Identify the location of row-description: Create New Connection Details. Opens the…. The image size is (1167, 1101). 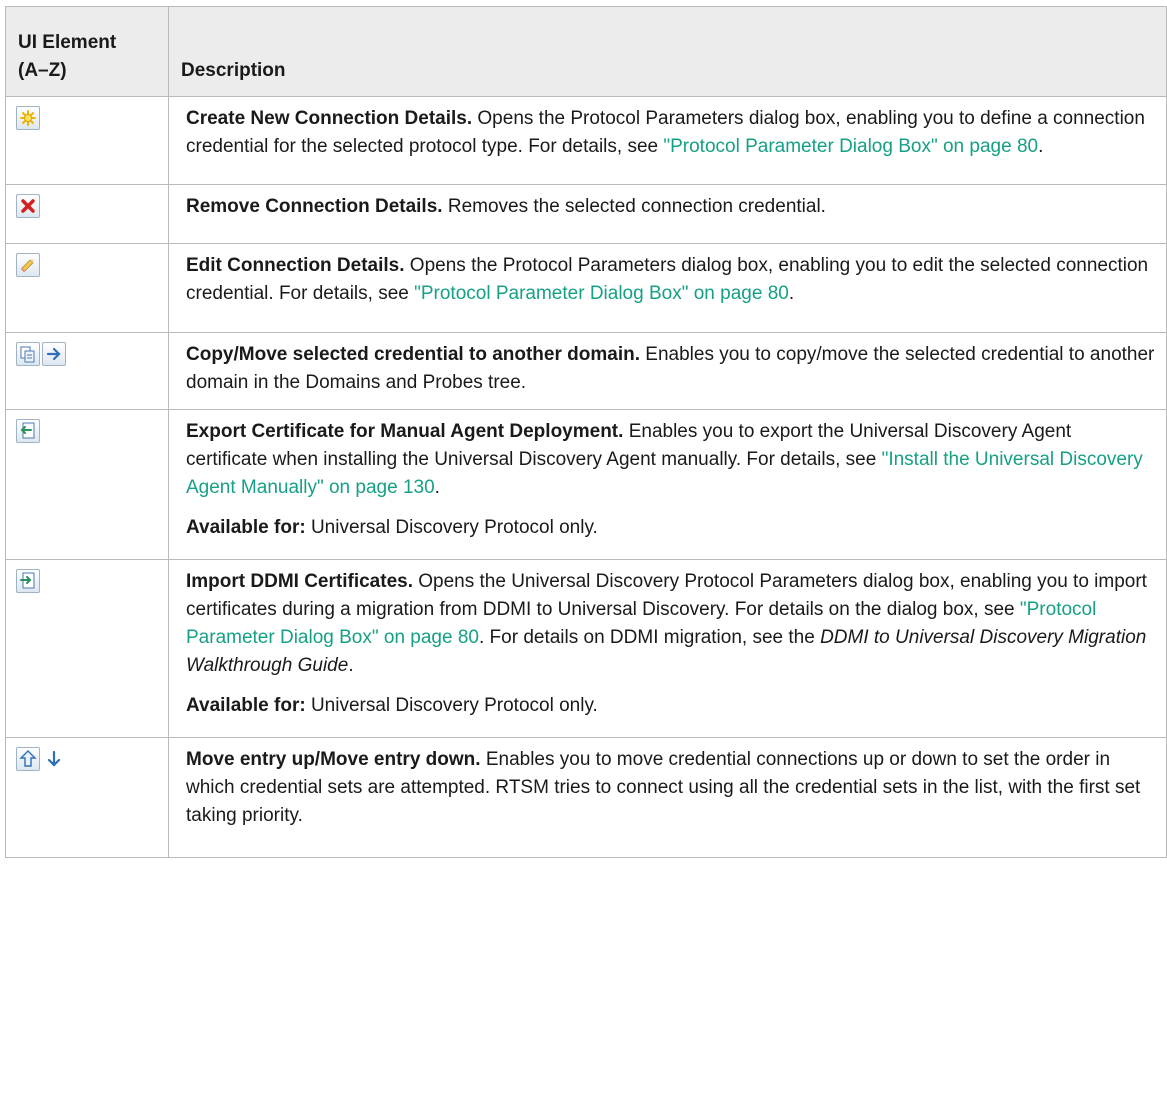
(667, 140).